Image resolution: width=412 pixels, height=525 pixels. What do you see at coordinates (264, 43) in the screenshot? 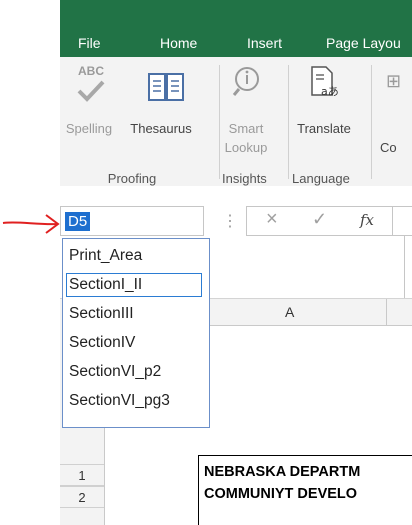
I see `tab-insert: Insert` at bounding box center [264, 43].